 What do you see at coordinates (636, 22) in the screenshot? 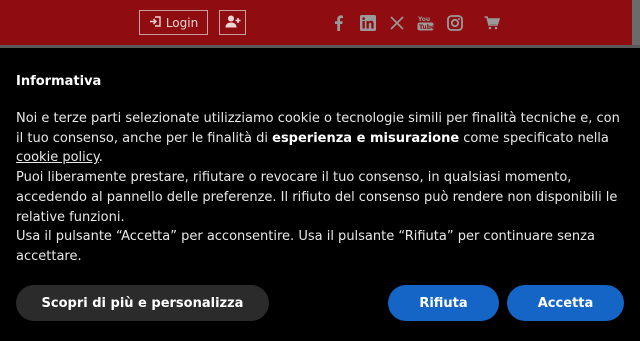
I see `scrollbar-thumb` at bounding box center [636, 22].